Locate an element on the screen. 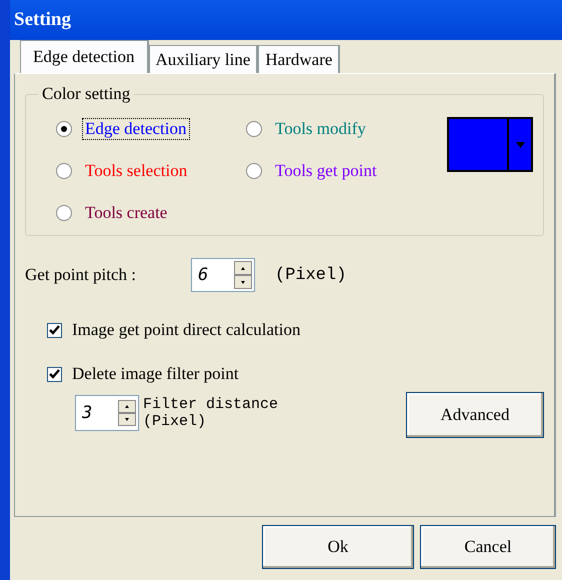  advanced-button: Advanced is located at coordinates (475, 415).